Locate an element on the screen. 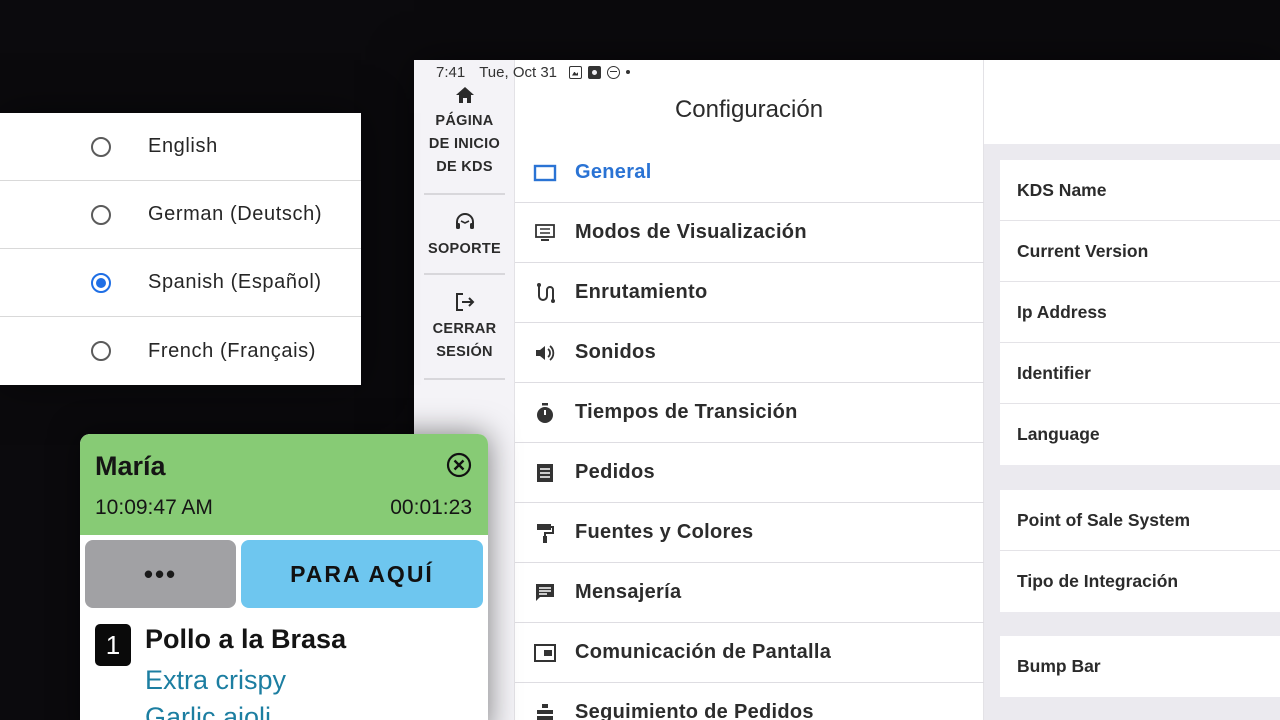  close-icon is located at coordinates (459, 467).